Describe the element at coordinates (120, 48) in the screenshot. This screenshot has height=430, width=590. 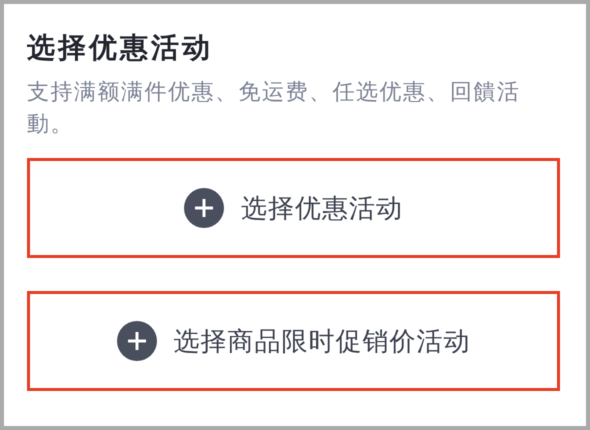
I see `panel-title: 选择优惠活动` at that location.